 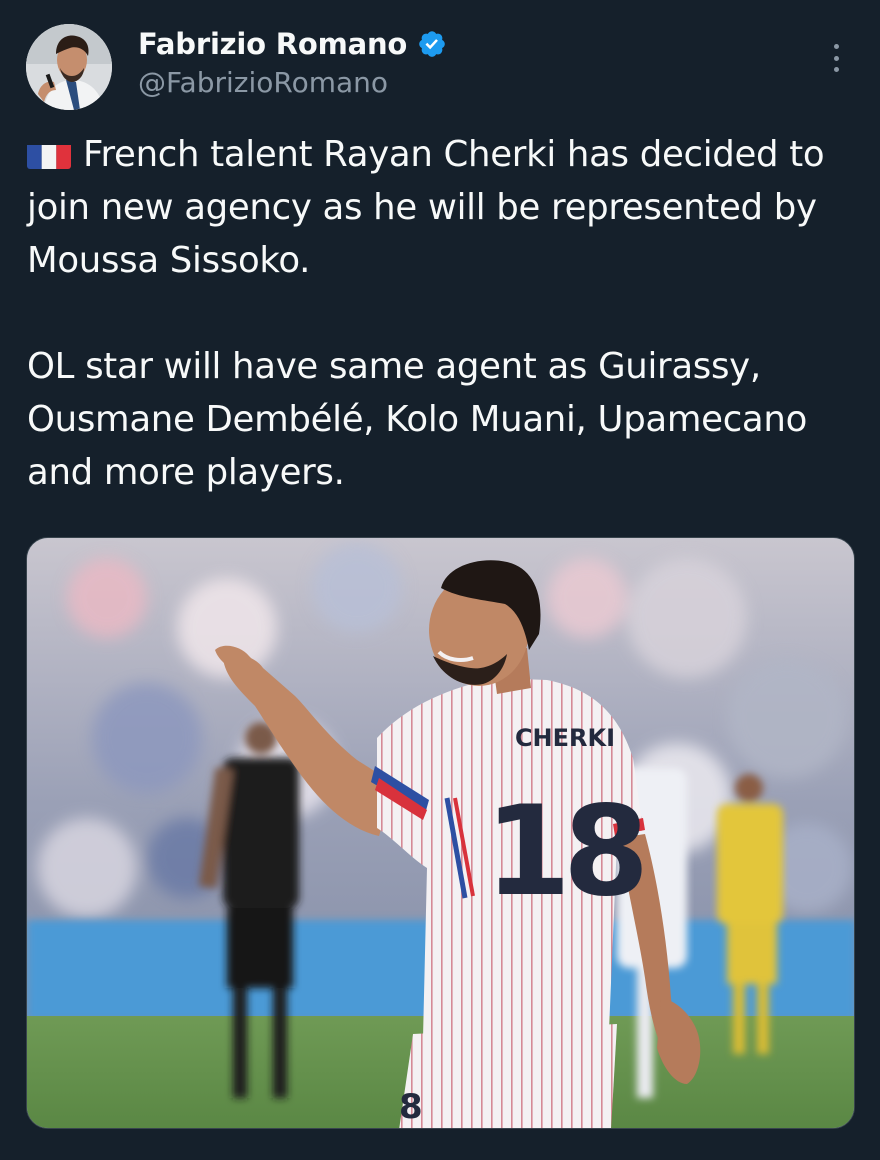 I want to click on jersey-name: CHERKI, so click(x=565, y=738).